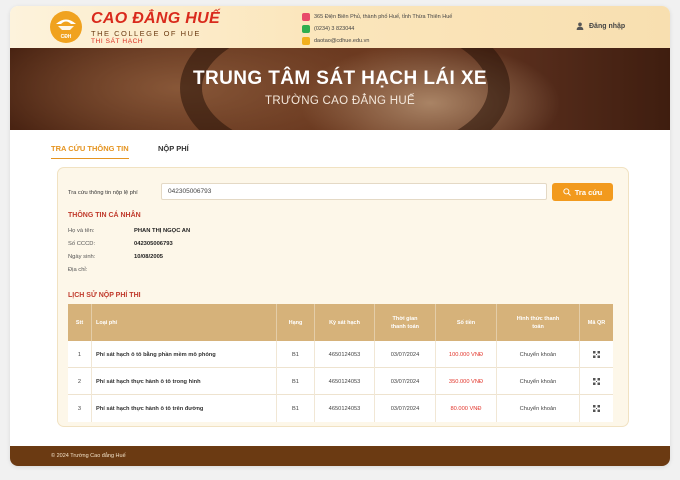 This screenshot has width=680, height=480. What do you see at coordinates (345, 322) in the screenshot?
I see `column-header: Kỳ sát hạch` at bounding box center [345, 322].